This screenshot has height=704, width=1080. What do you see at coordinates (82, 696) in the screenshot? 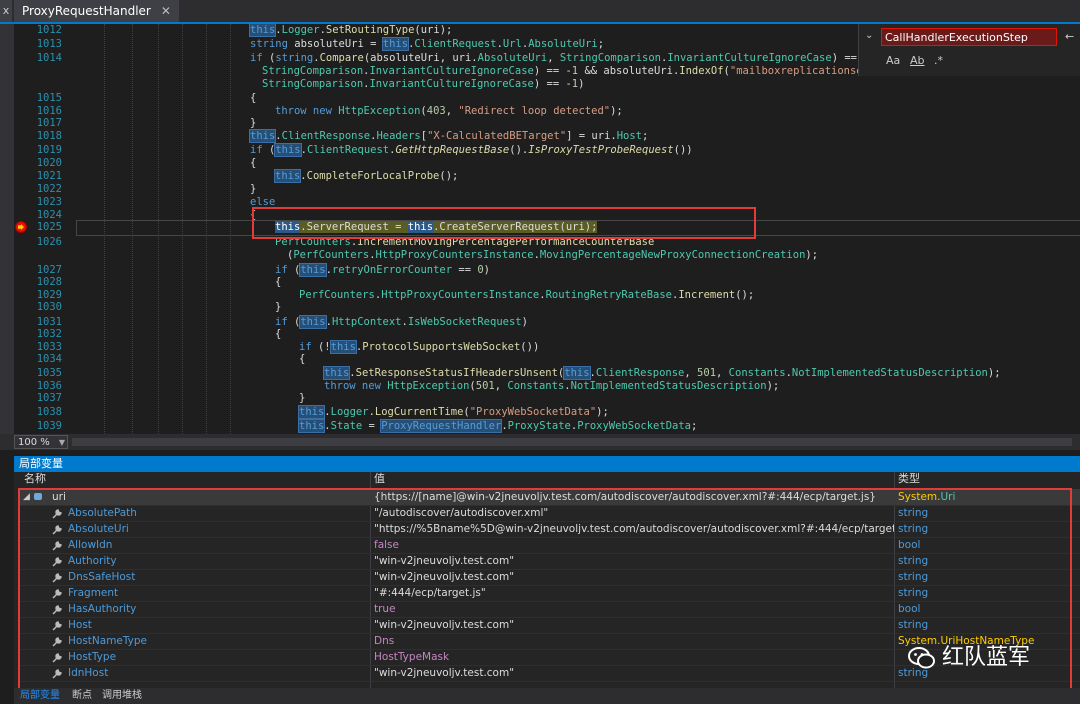
I see `tab-breakpoints: 断点` at bounding box center [82, 696].